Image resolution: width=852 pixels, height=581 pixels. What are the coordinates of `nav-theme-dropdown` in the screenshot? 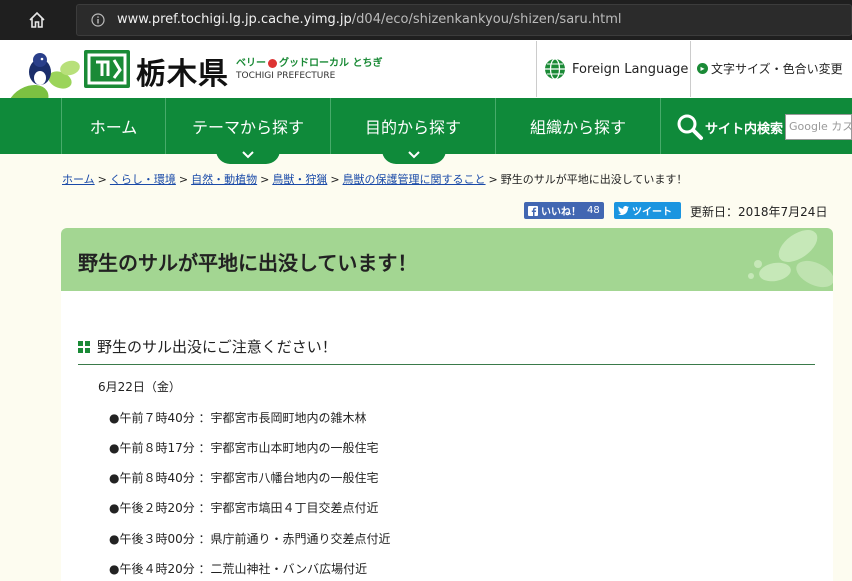 It's located at (248, 157).